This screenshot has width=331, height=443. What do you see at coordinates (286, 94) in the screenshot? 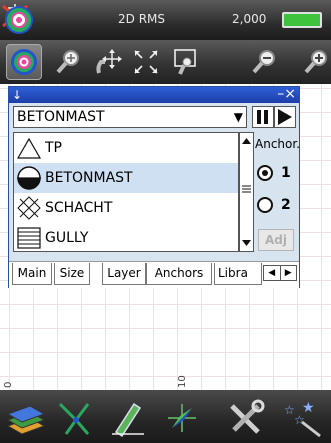
I see `close-icon: –×` at bounding box center [286, 94].